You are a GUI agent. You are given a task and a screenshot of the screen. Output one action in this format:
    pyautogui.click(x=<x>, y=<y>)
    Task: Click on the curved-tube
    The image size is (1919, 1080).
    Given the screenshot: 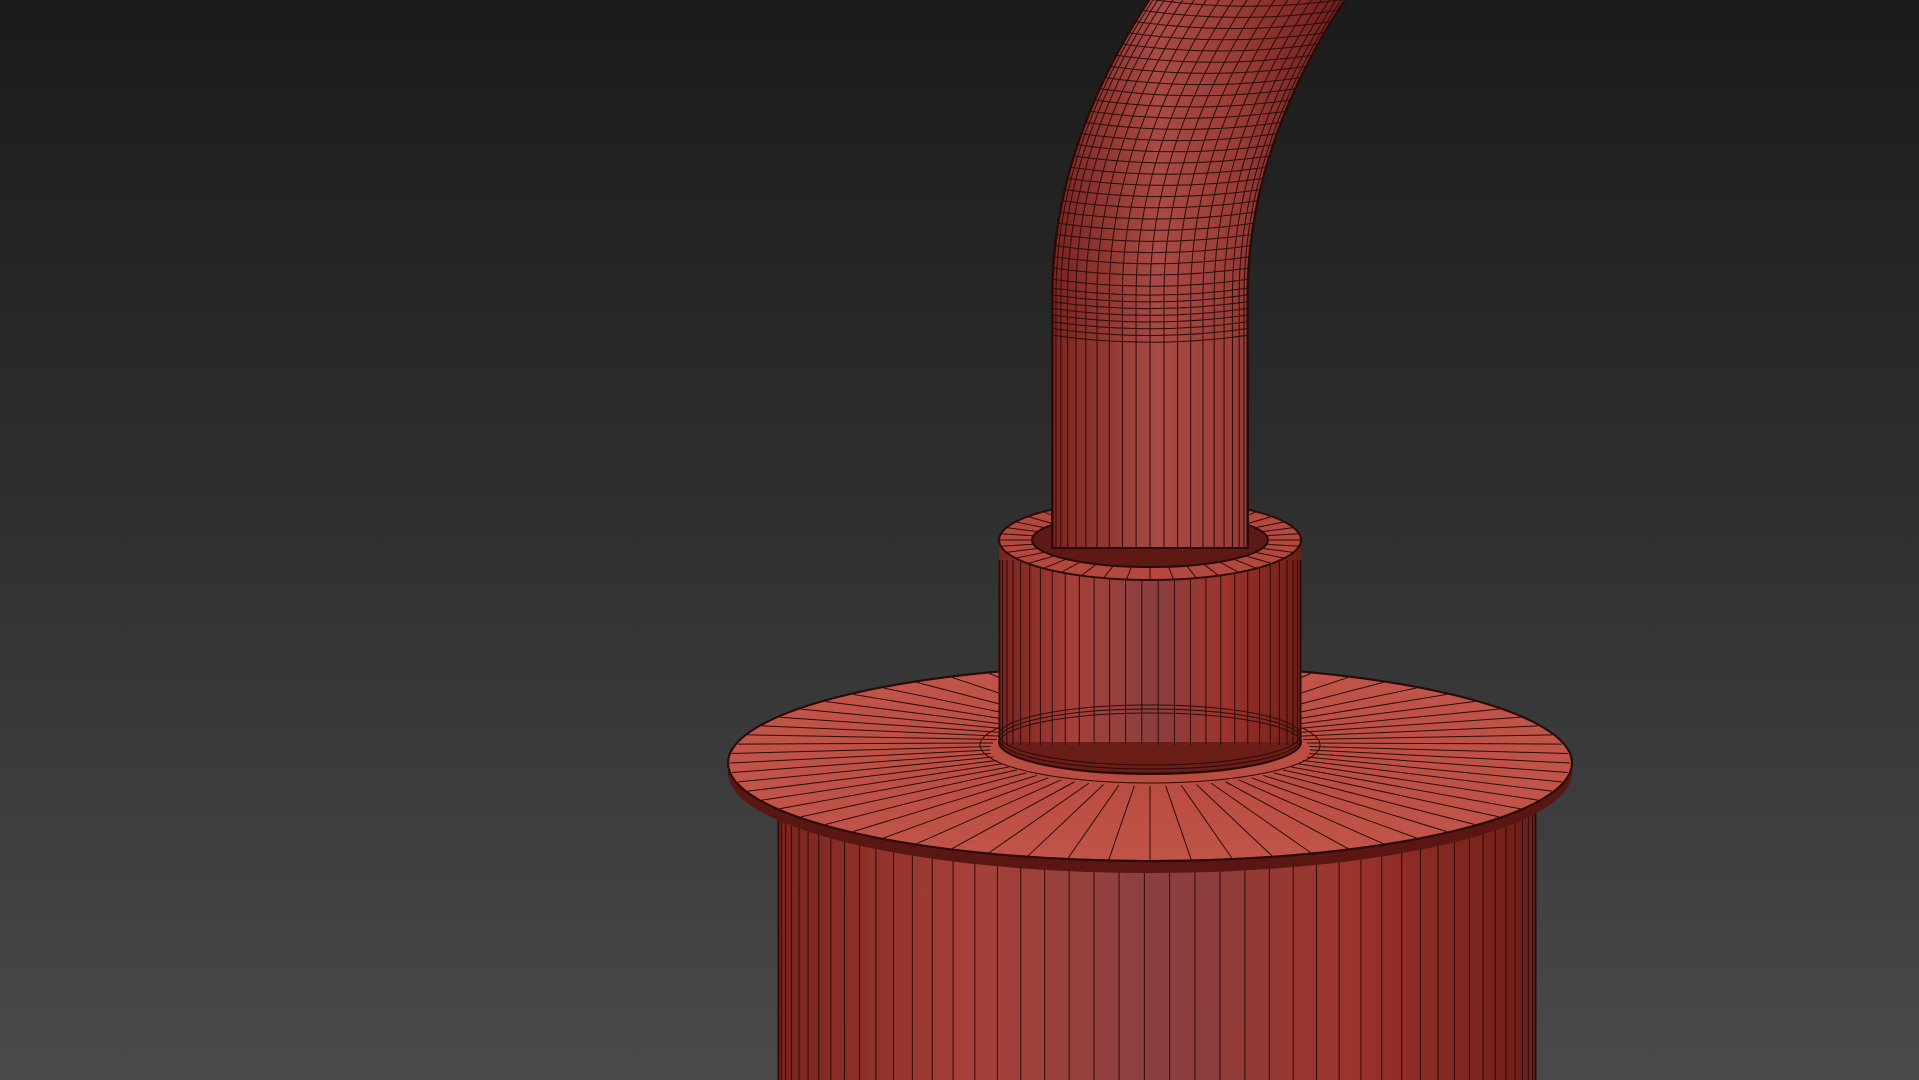 What is the action you would take?
    pyautogui.click(x=1202, y=274)
    